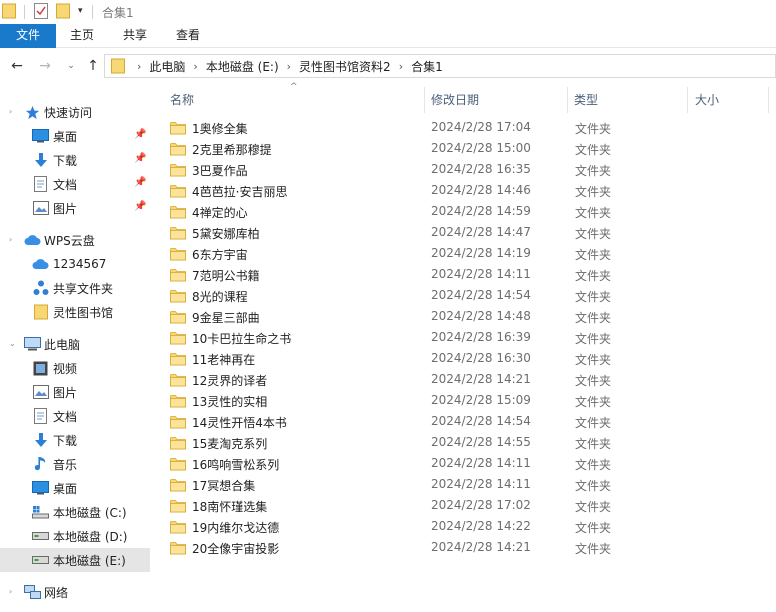 This screenshot has width=776, height=612. Describe the element at coordinates (220, 170) in the screenshot. I see `file-name: 3巴夏作品` at that location.